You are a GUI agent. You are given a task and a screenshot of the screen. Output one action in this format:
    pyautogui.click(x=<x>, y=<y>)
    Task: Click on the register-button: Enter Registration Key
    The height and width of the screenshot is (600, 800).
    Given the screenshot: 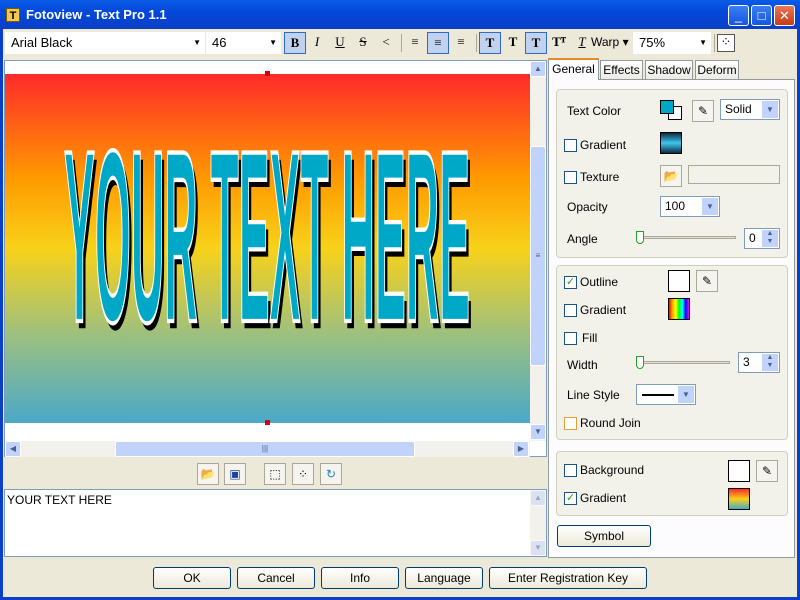 What is the action you would take?
    pyautogui.click(x=568, y=578)
    